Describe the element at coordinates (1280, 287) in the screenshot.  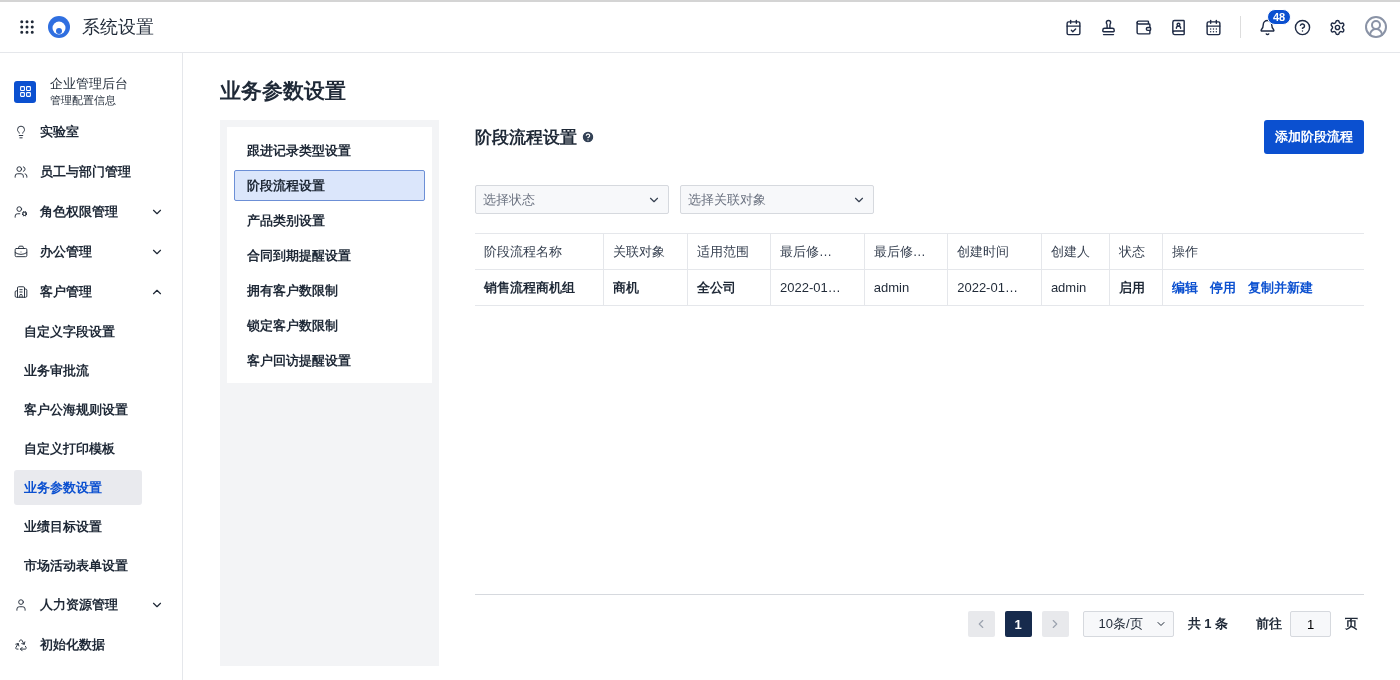
I see `action-link: 复制并新建` at that location.